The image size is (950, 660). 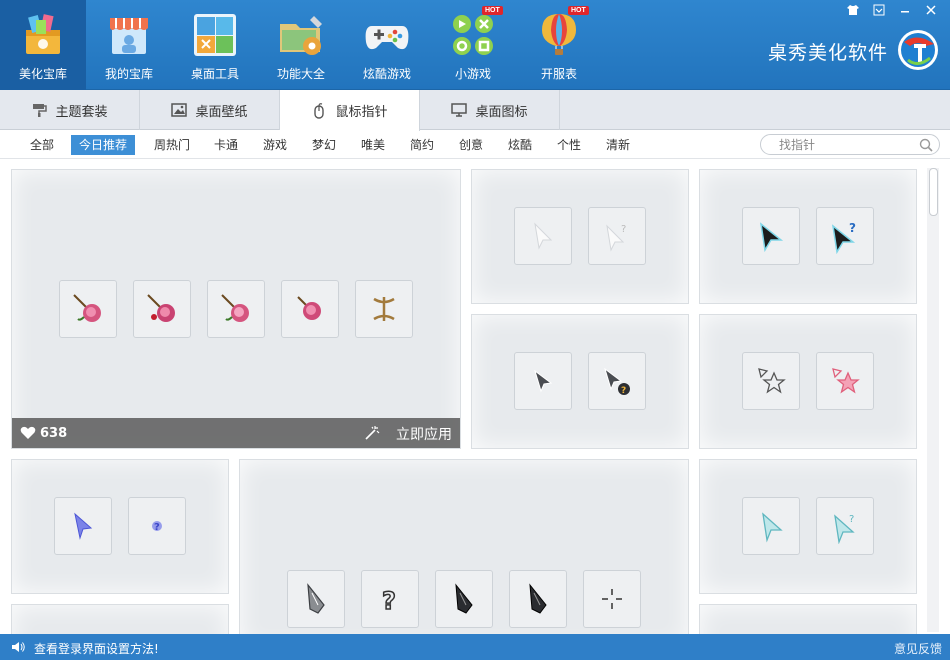 What do you see at coordinates (372, 433) in the screenshot?
I see `magic-wand-icon` at bounding box center [372, 433].